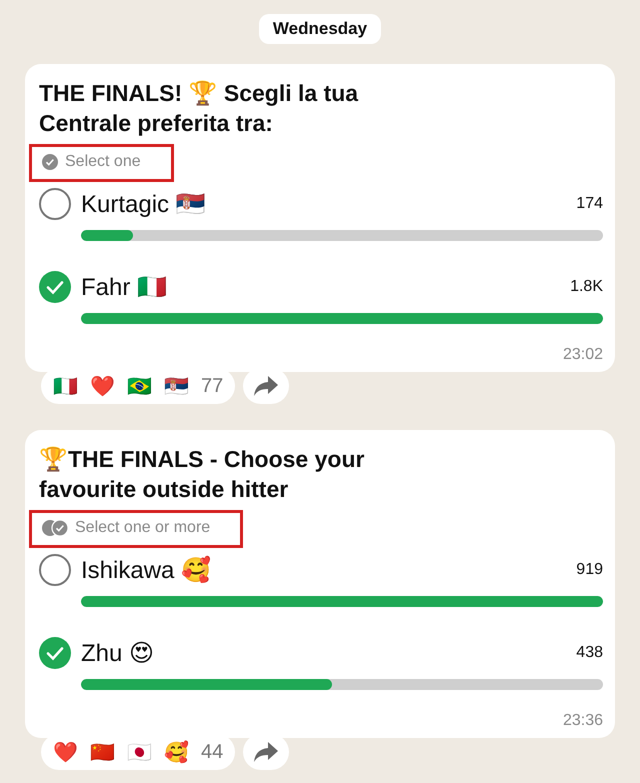 This screenshot has height=783, width=640. What do you see at coordinates (212, 386) in the screenshot?
I see `reaction-count: 77` at bounding box center [212, 386].